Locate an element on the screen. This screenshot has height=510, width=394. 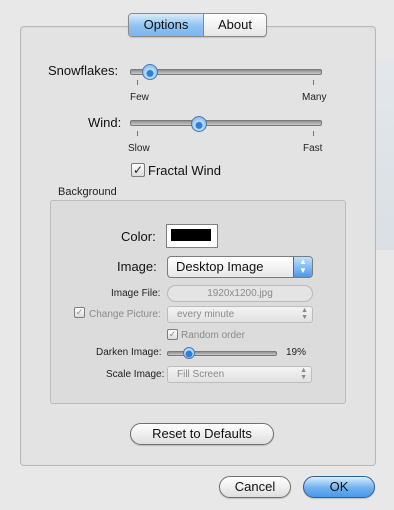
wind-label: Wind: is located at coordinates (105, 122).